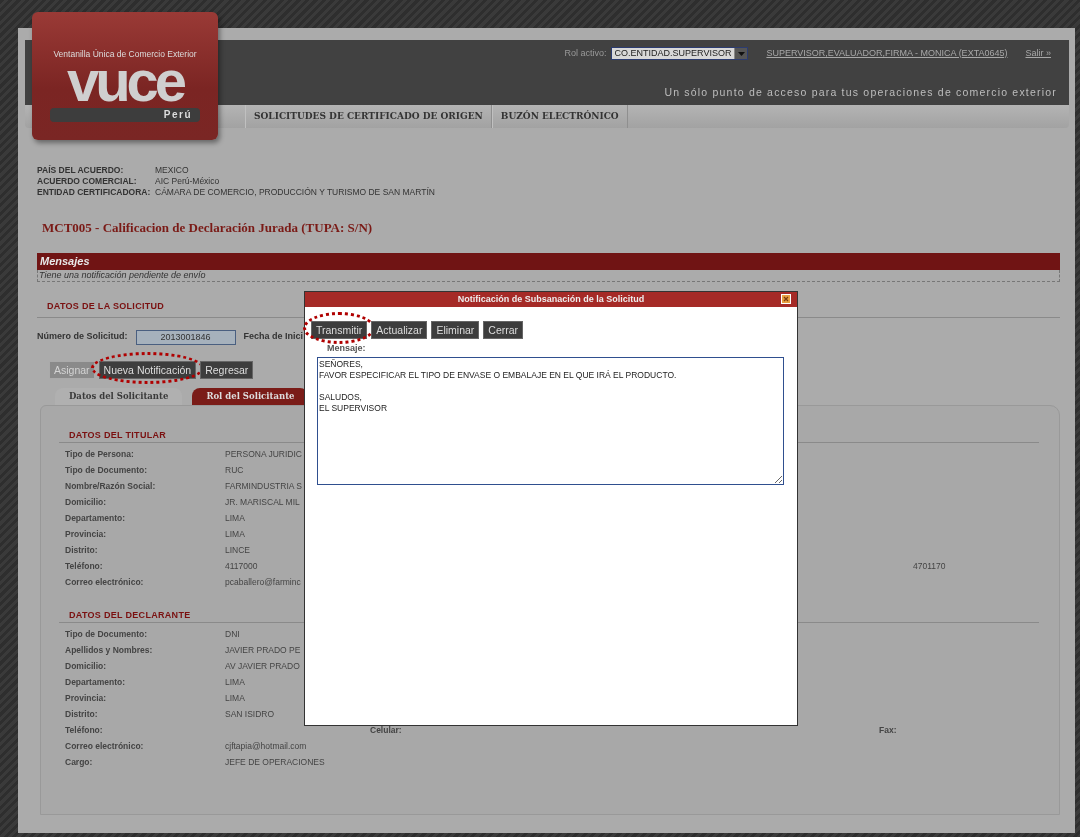 The height and width of the screenshot is (837, 1080). Describe the element at coordinates (548, 261) in the screenshot. I see `messages-header: Mensajes` at that location.